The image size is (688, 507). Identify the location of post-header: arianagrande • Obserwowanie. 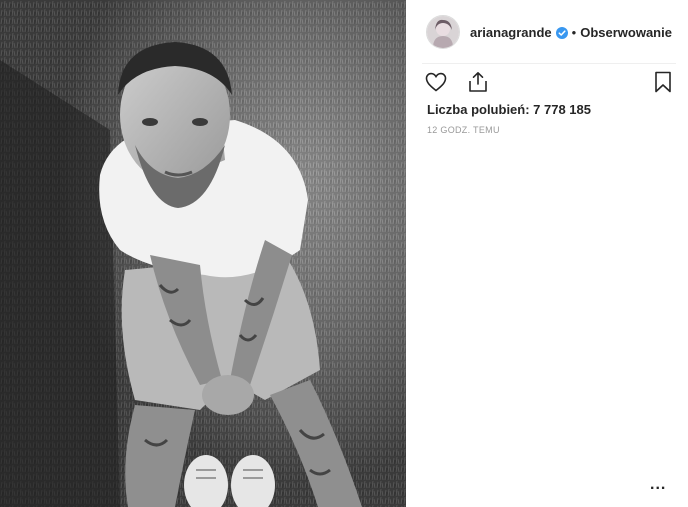
(551, 32).